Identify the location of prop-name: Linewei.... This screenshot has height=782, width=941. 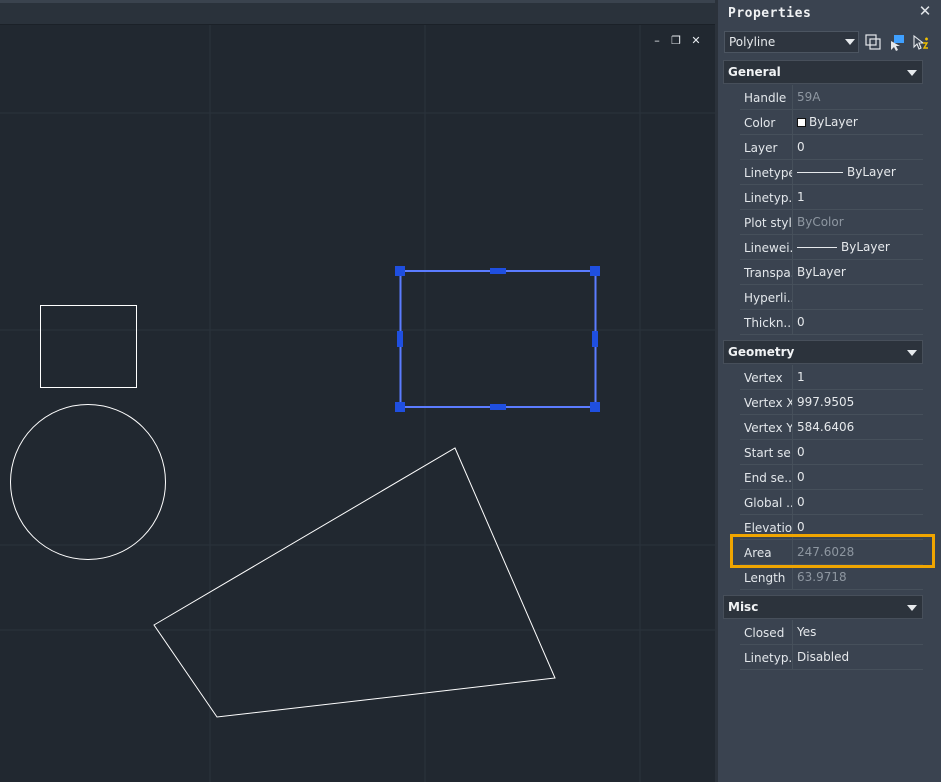
(766, 247).